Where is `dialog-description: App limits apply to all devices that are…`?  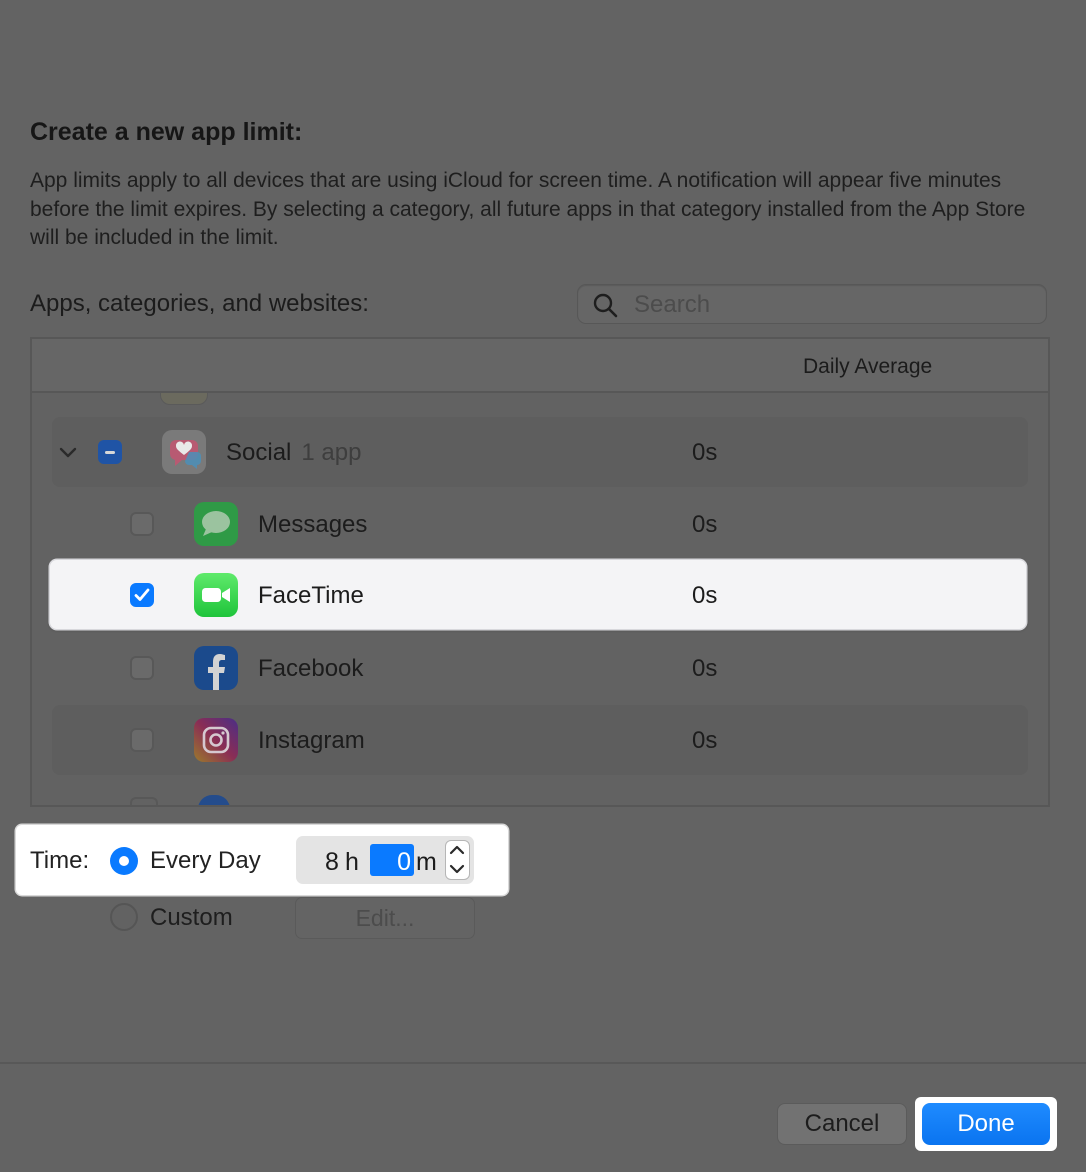
dialog-description: App limits apply to all devices that are… is located at coordinates (528, 209).